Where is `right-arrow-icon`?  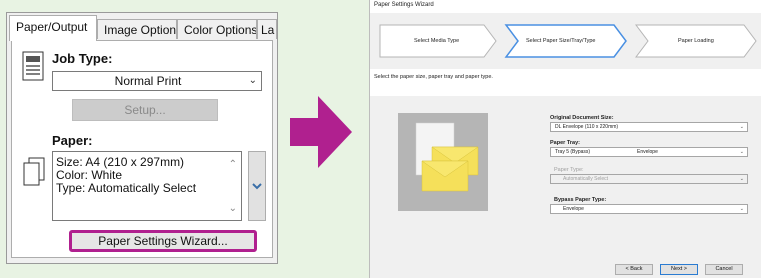
right-arrow-icon is located at coordinates (321, 132).